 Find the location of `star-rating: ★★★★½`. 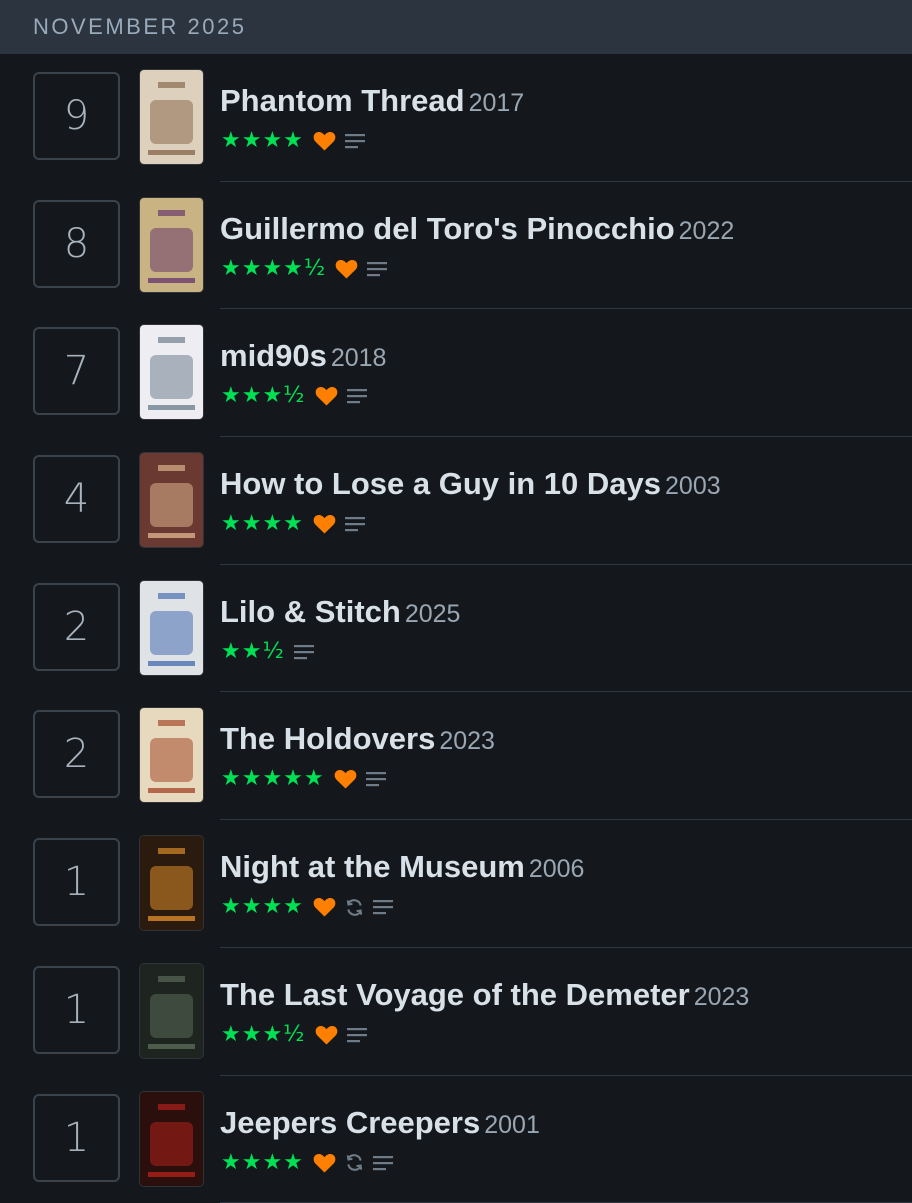

star-rating: ★★★★½ is located at coordinates (273, 269).